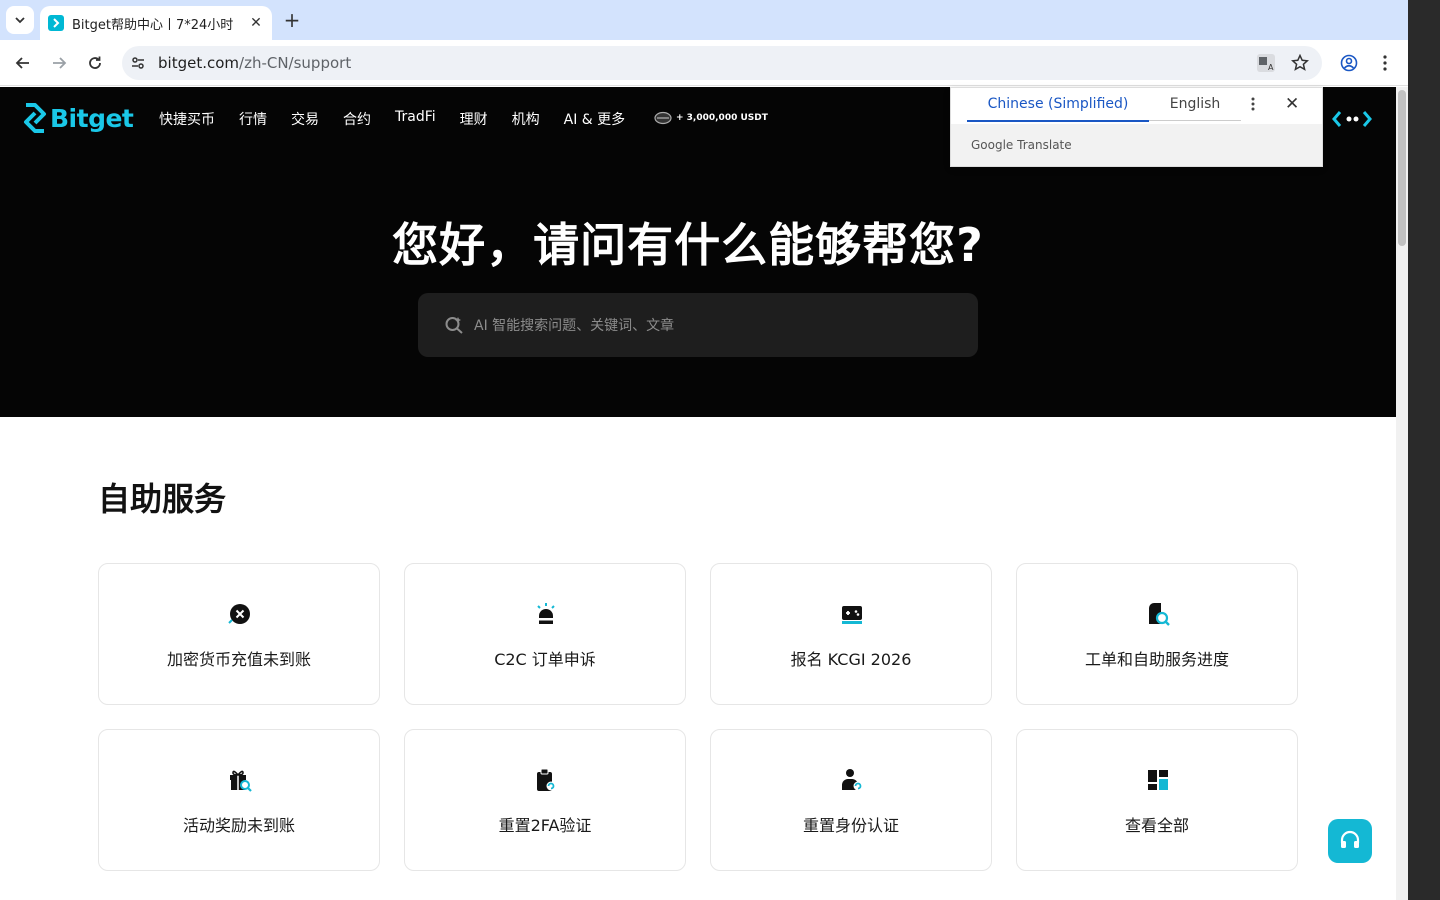 This screenshot has width=1440, height=900. I want to click on svg-text: A, so click(1271, 67).